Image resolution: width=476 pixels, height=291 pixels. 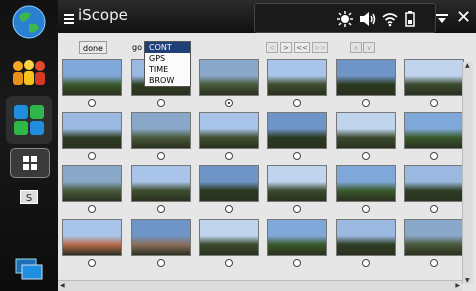 I want to click on dropdown-option: BROW, so click(x=167, y=80).